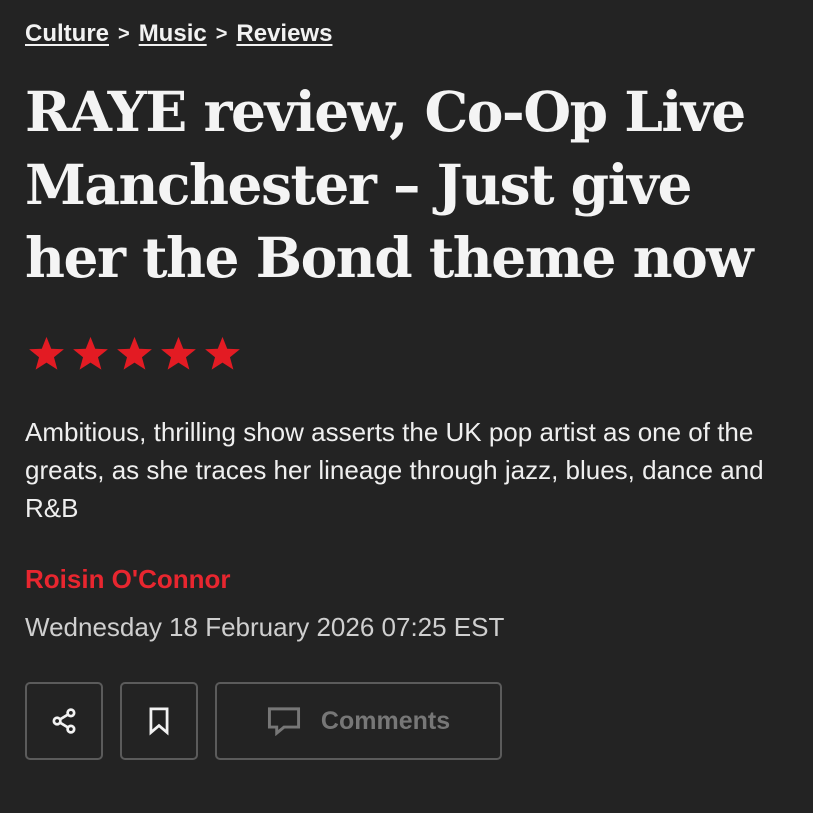 This screenshot has width=813, height=813. What do you see at coordinates (173, 34) in the screenshot?
I see `breadcrumb-music-link: Music` at bounding box center [173, 34].